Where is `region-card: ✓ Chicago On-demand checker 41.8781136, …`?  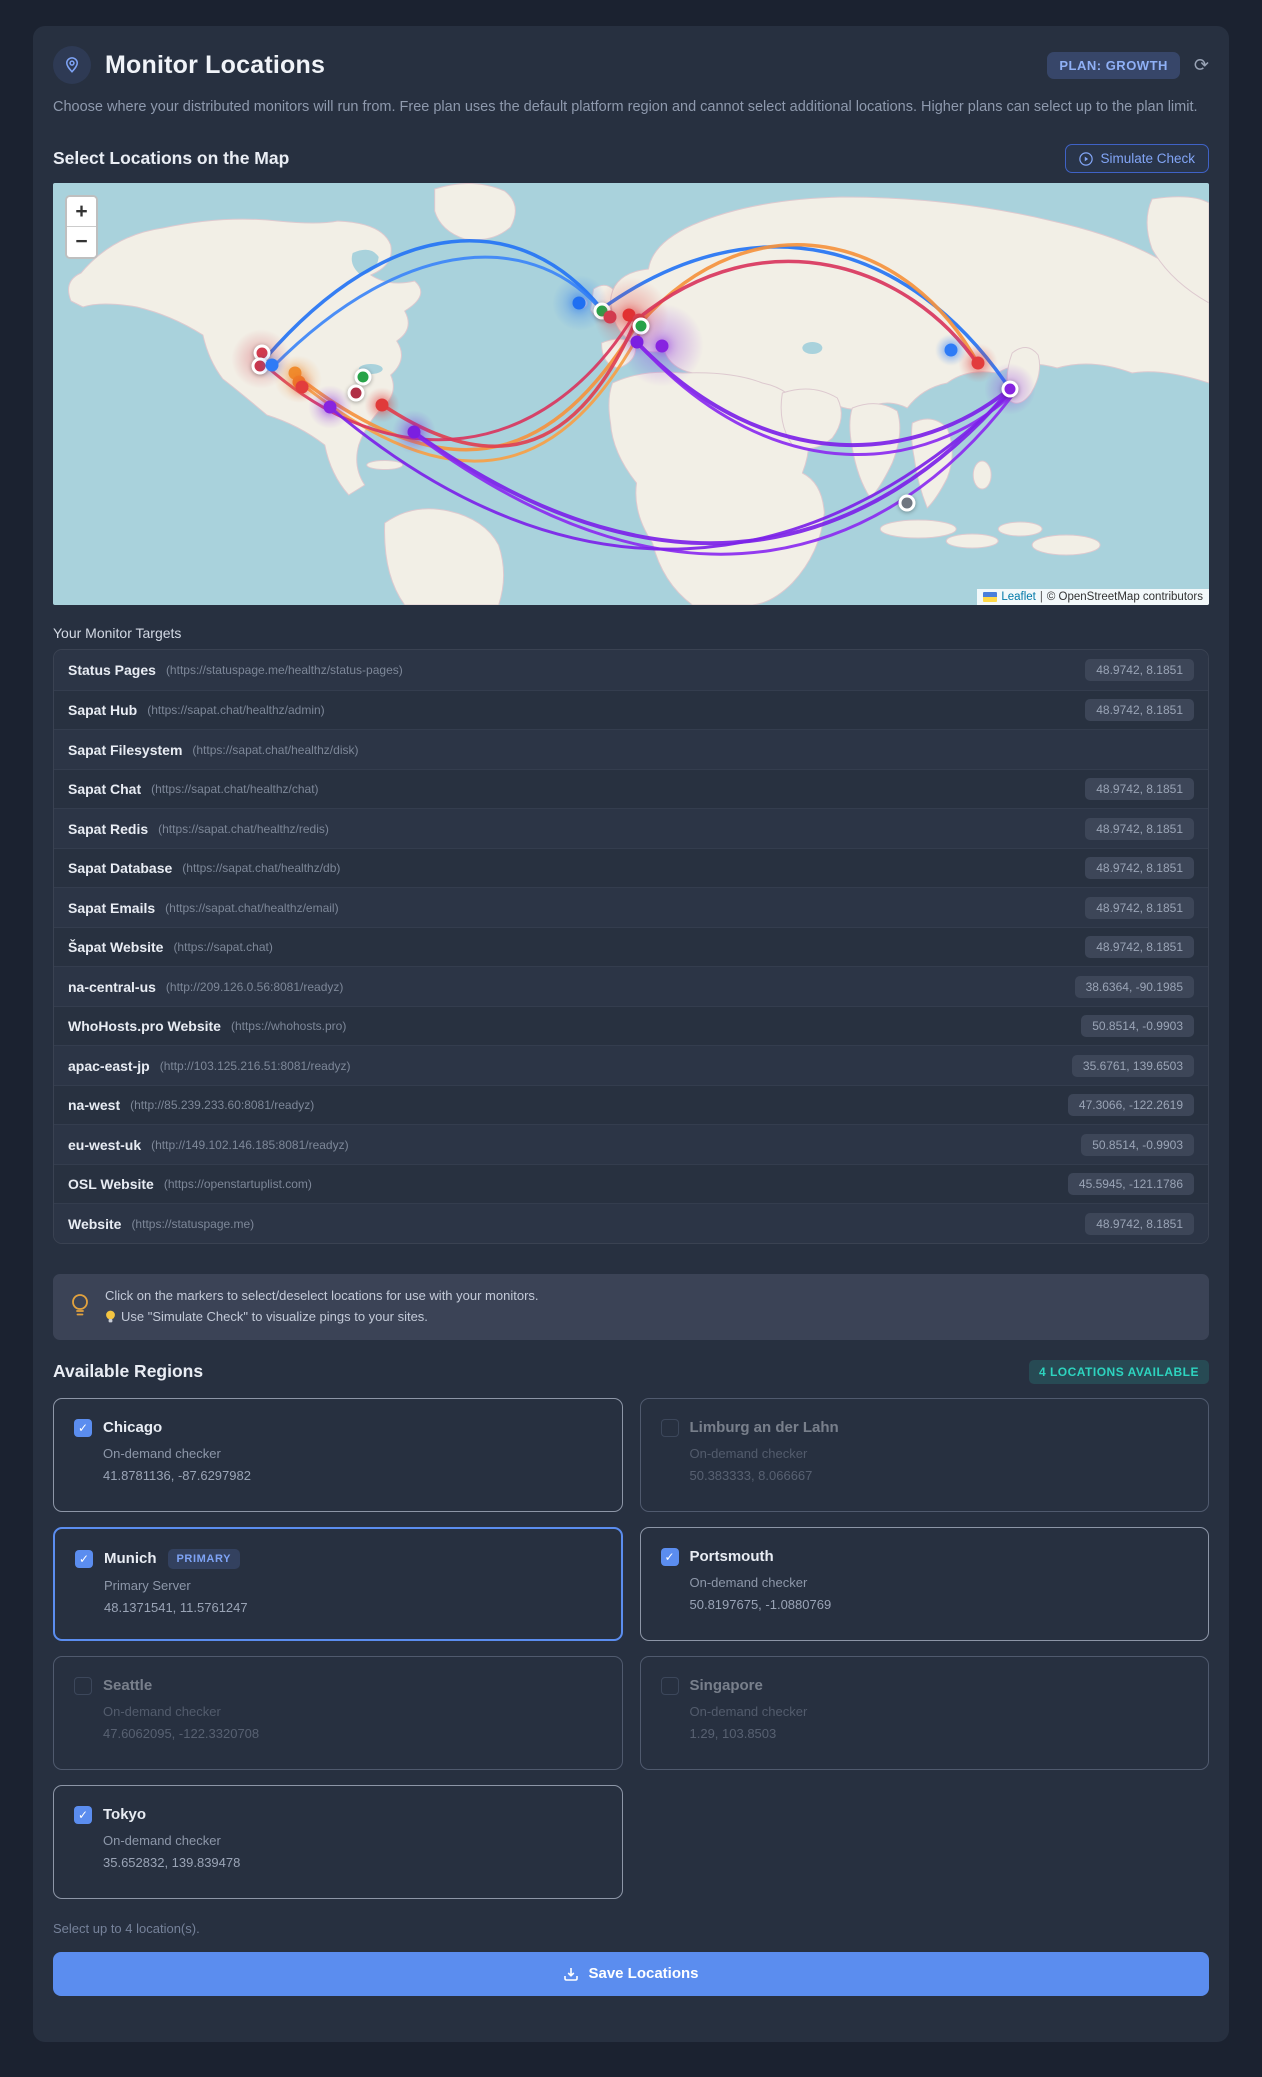
region-card: ✓ Chicago On-demand checker 41.8781136, … is located at coordinates (338, 1454).